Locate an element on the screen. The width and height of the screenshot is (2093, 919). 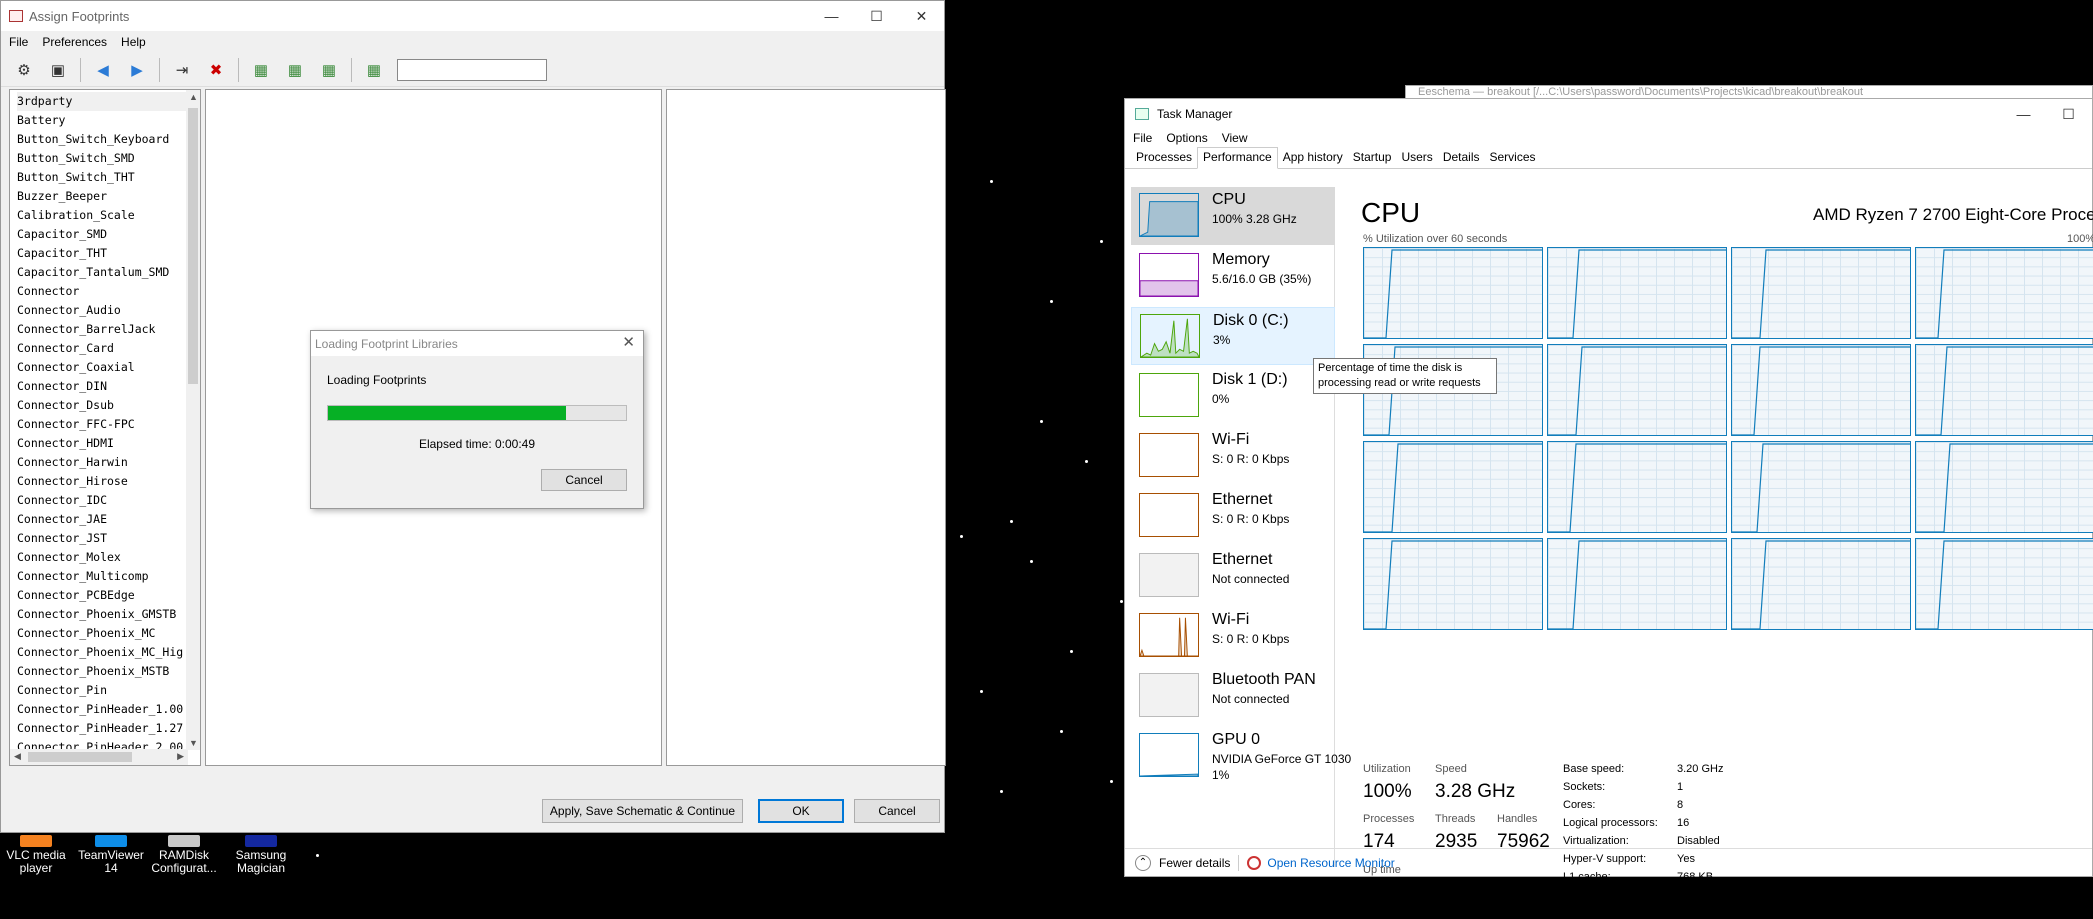
fewer-details-link: Fewer details is located at coordinates (1194, 863).